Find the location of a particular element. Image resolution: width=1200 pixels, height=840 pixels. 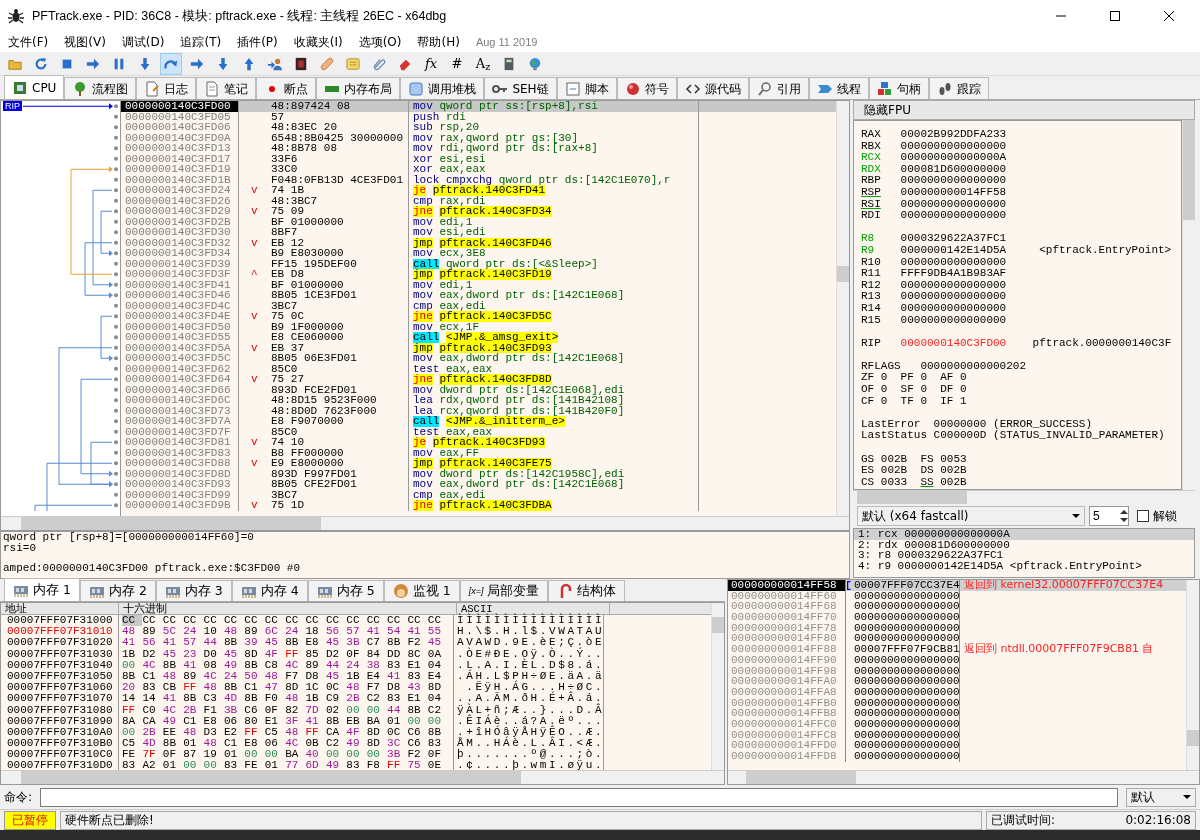

disasm-row: 0000000140C3FD4E v 75 0C jne pftrack.140C3FD5C is located at coordinates (478, 316).